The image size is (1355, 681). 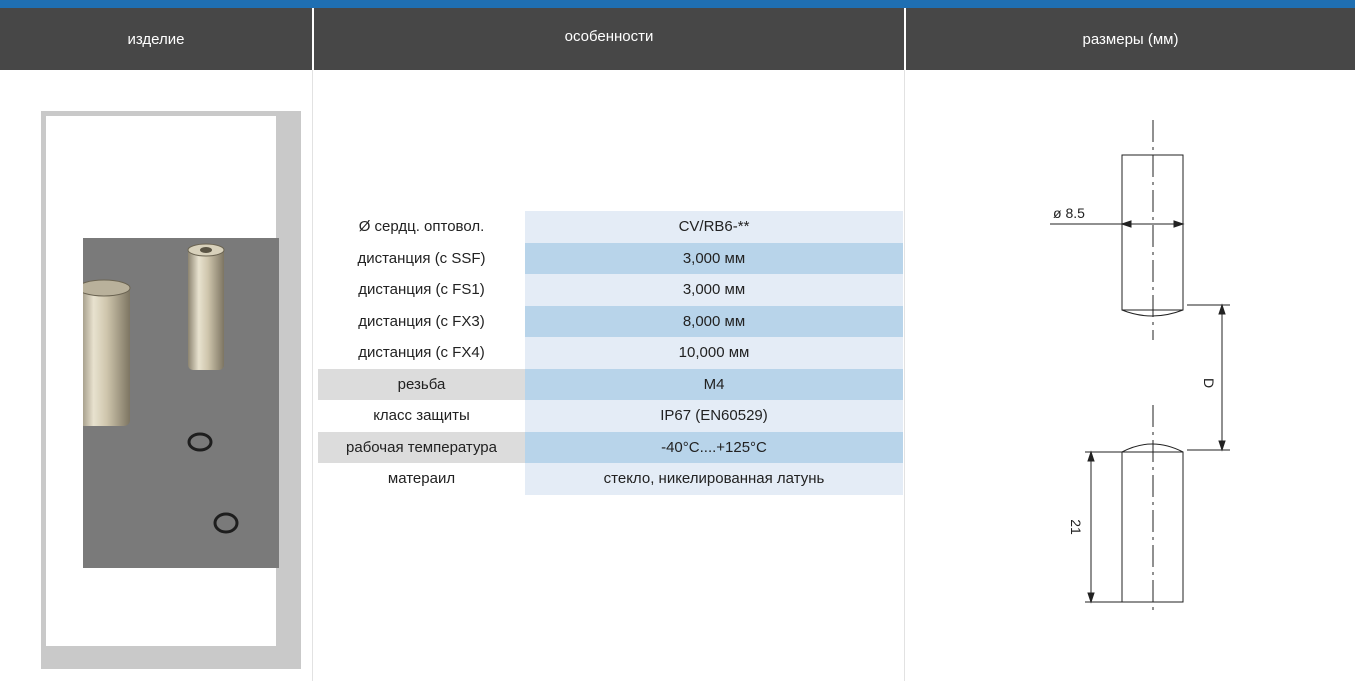 What do you see at coordinates (1209, 383) in the screenshot?
I see `distance-label: D` at bounding box center [1209, 383].